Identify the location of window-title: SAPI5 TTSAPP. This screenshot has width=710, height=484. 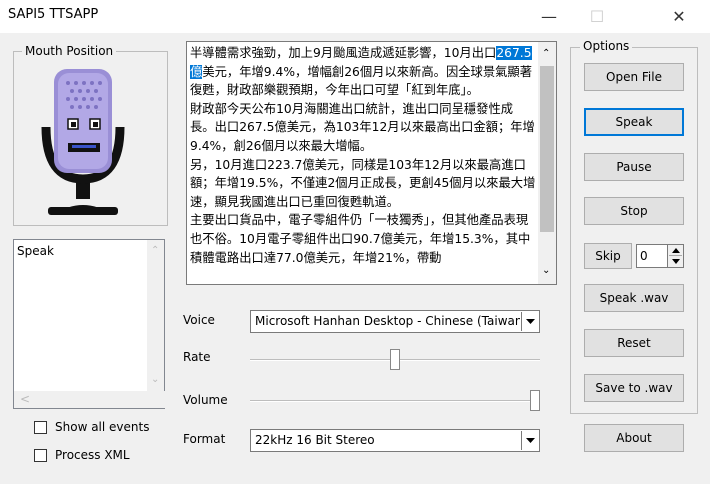
(53, 14).